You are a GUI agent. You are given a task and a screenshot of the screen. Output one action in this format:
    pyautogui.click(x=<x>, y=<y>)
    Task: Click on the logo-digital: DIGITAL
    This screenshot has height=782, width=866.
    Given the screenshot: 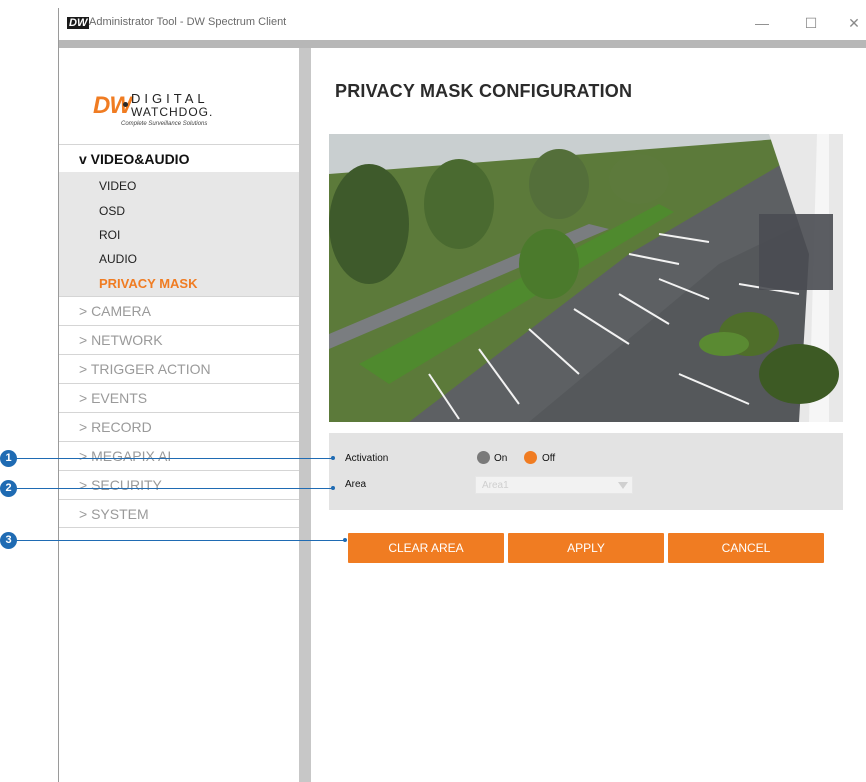 What is the action you would take?
    pyautogui.click(x=170, y=98)
    